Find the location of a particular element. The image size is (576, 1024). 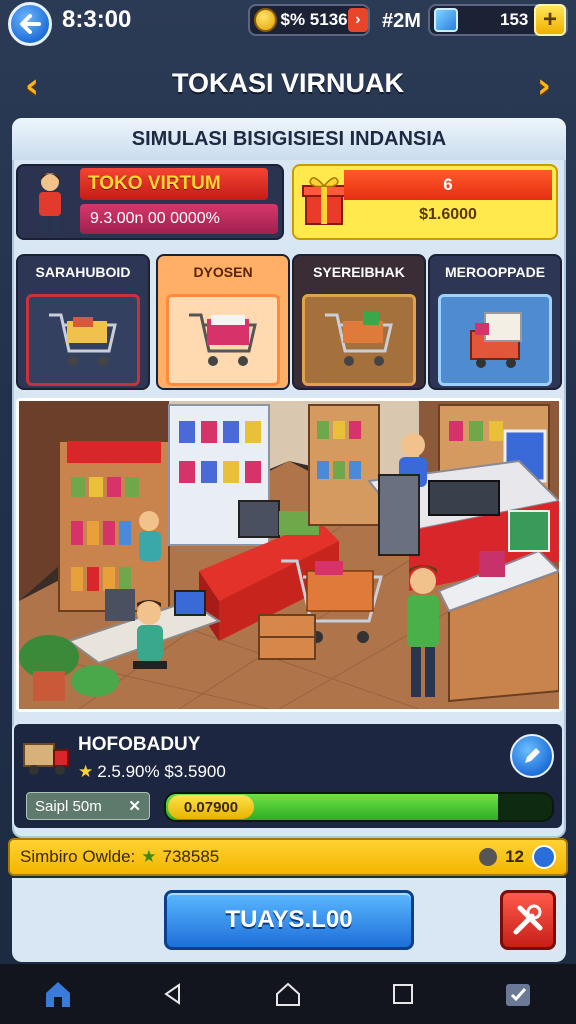

category-label: SYEREIBHAK is located at coordinates (359, 272).